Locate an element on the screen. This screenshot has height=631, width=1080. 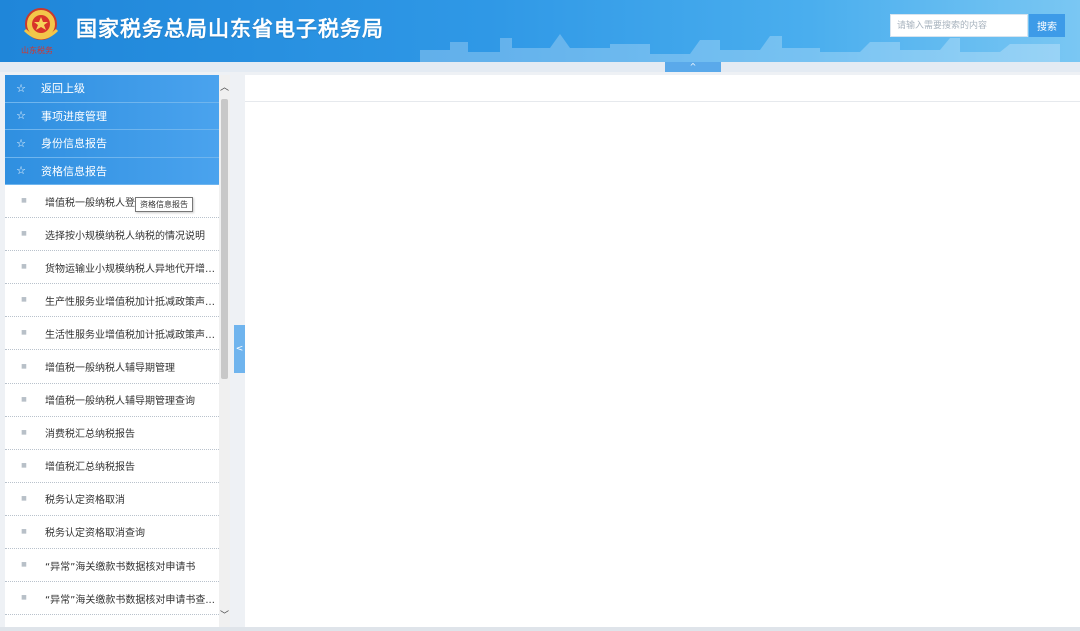
menu-item: ■ 消费税汇总纳税报告 is located at coordinates (112, 433).